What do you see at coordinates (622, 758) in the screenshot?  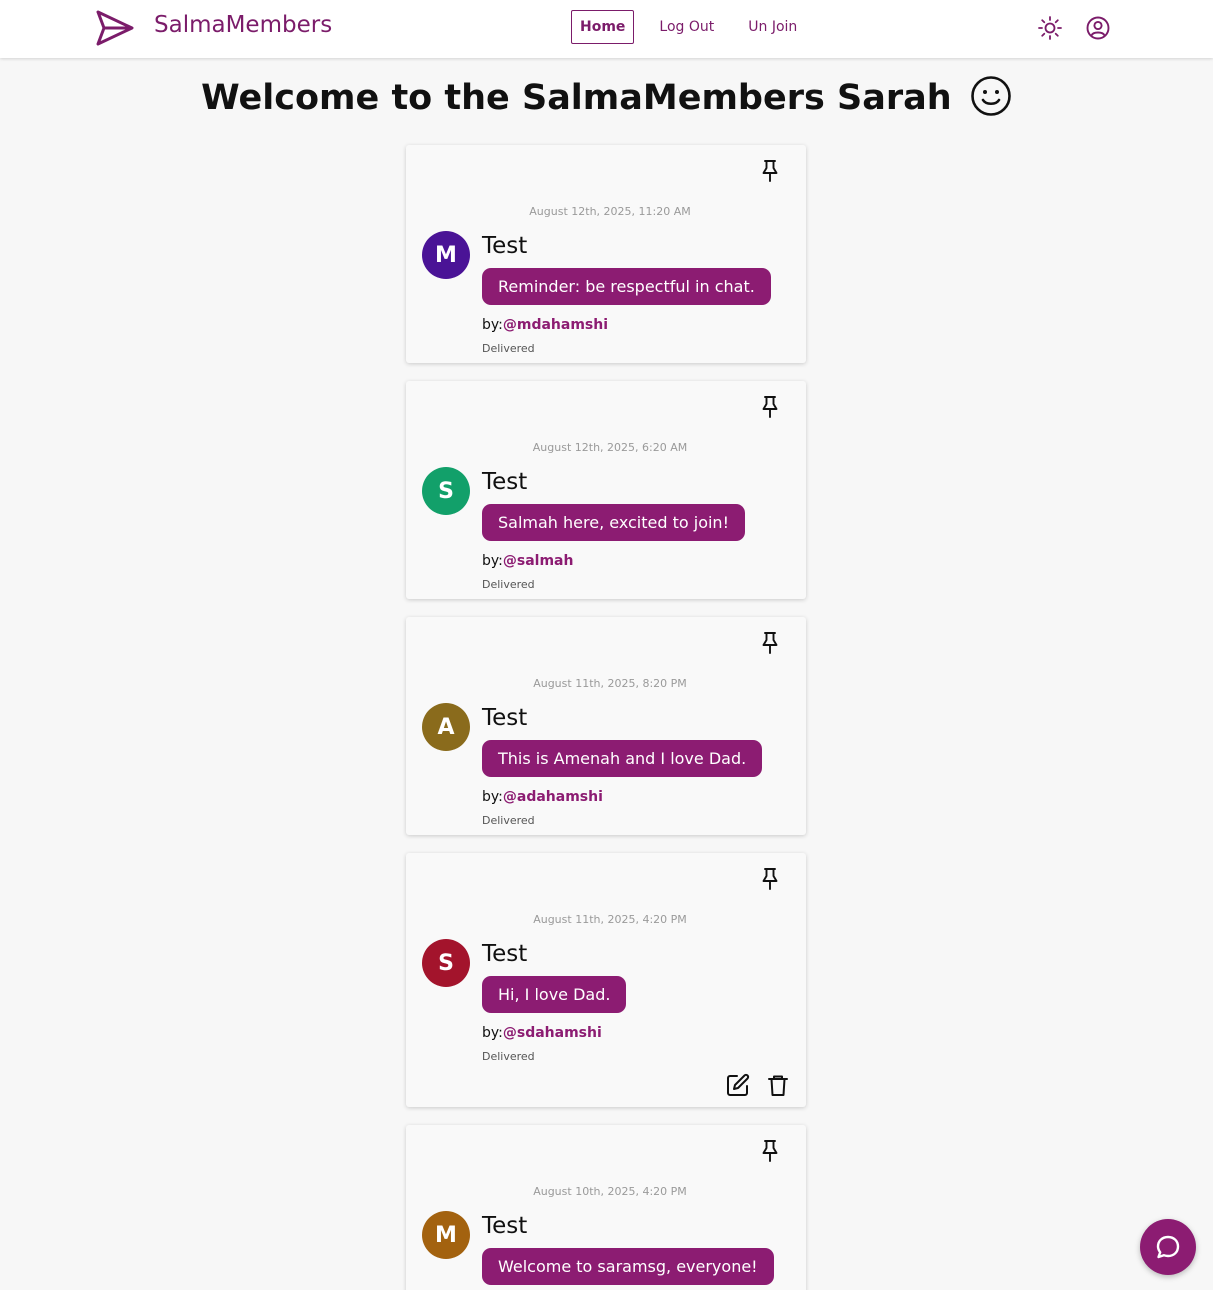 I see `message-body: This is Amenah and I love Dad.` at bounding box center [622, 758].